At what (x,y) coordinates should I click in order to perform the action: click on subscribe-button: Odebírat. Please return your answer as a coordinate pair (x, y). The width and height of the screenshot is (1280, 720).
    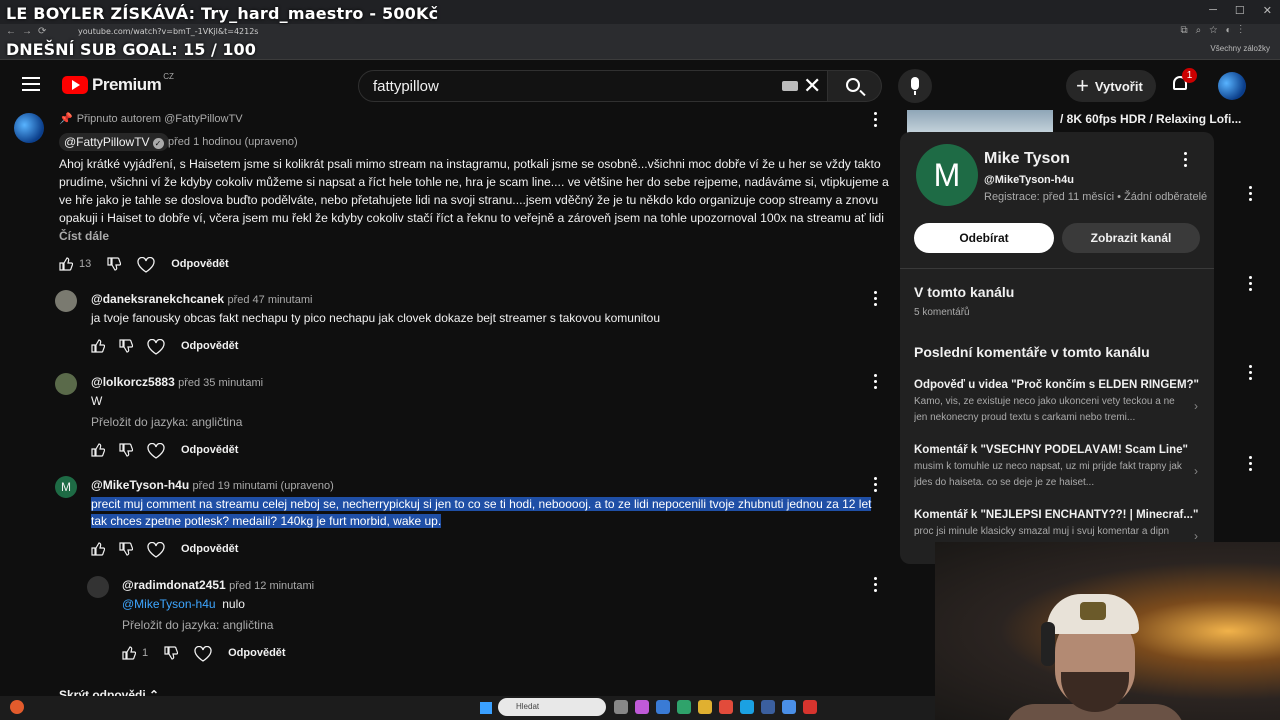
    Looking at the image, I should click on (984, 238).